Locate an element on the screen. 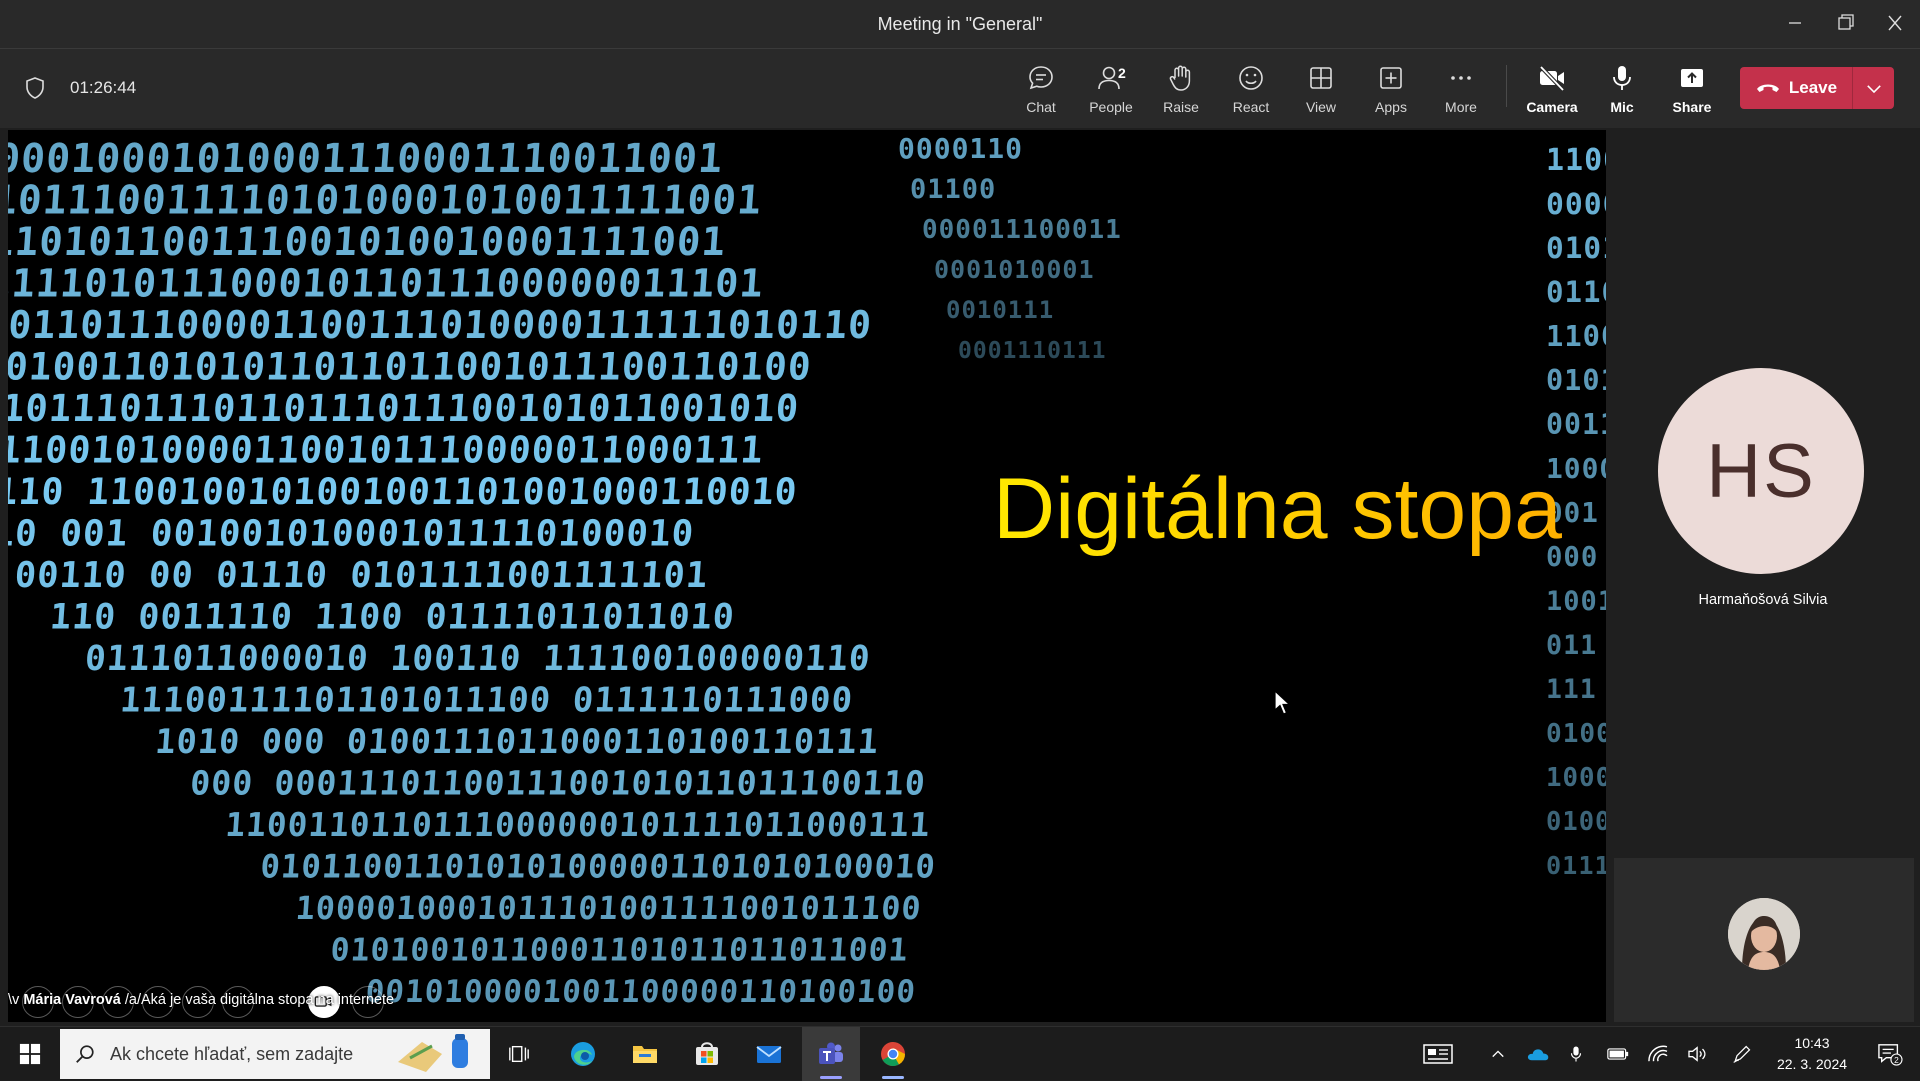 Image resolution: width=1920 pixels, height=1081 pixels. show-hidden-icons-button is located at coordinates (1498, 1054).